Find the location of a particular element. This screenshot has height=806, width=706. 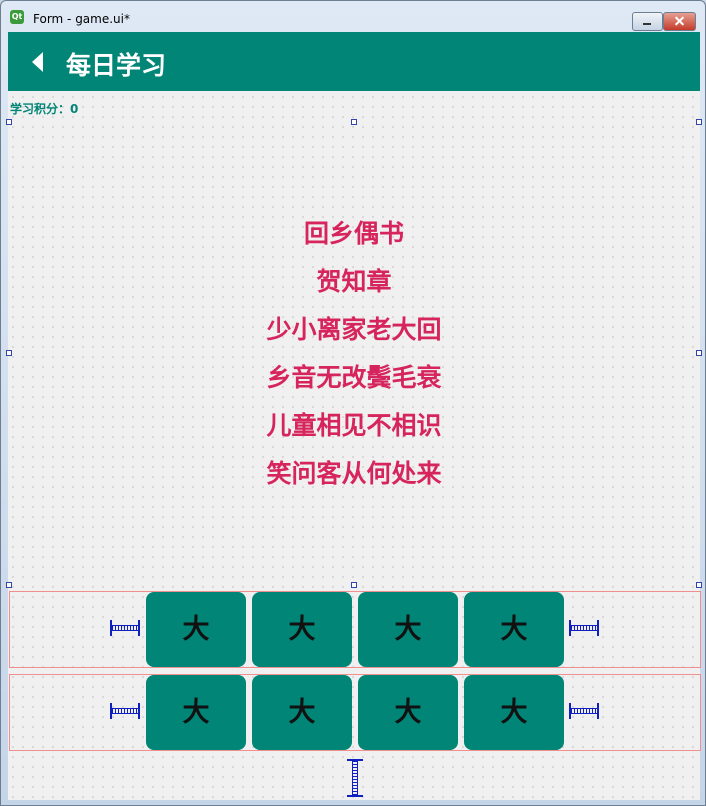

page-title: 每日学习 is located at coordinates (116, 65).